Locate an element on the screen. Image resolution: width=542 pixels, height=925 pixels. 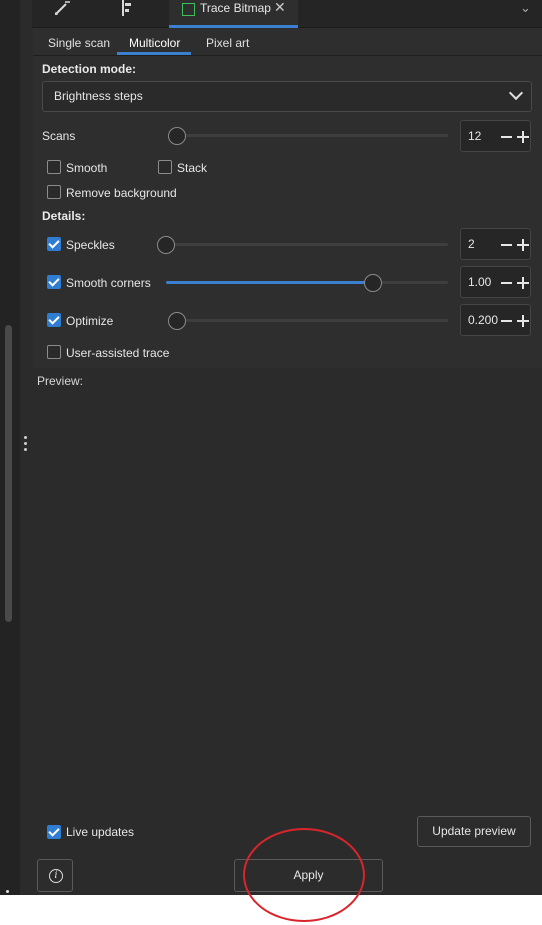
speckles-slider-handle is located at coordinates (166, 245).